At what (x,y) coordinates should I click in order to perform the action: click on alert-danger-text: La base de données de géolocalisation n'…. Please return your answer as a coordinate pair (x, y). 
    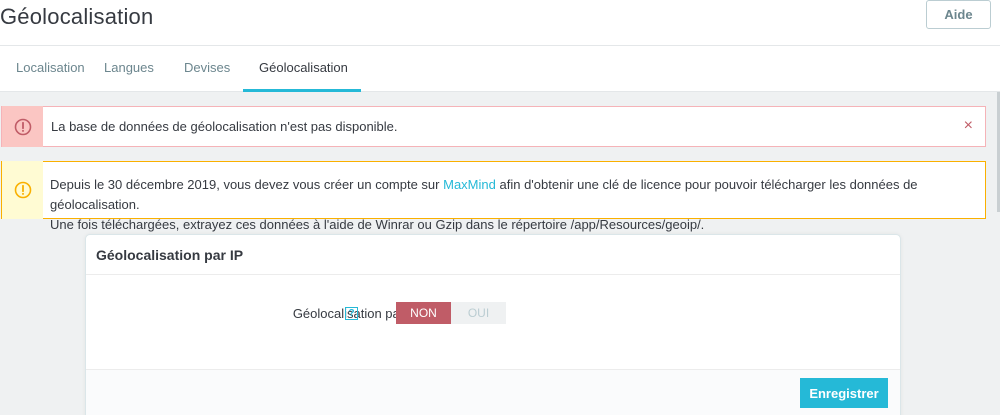
    Looking at the image, I should click on (224, 126).